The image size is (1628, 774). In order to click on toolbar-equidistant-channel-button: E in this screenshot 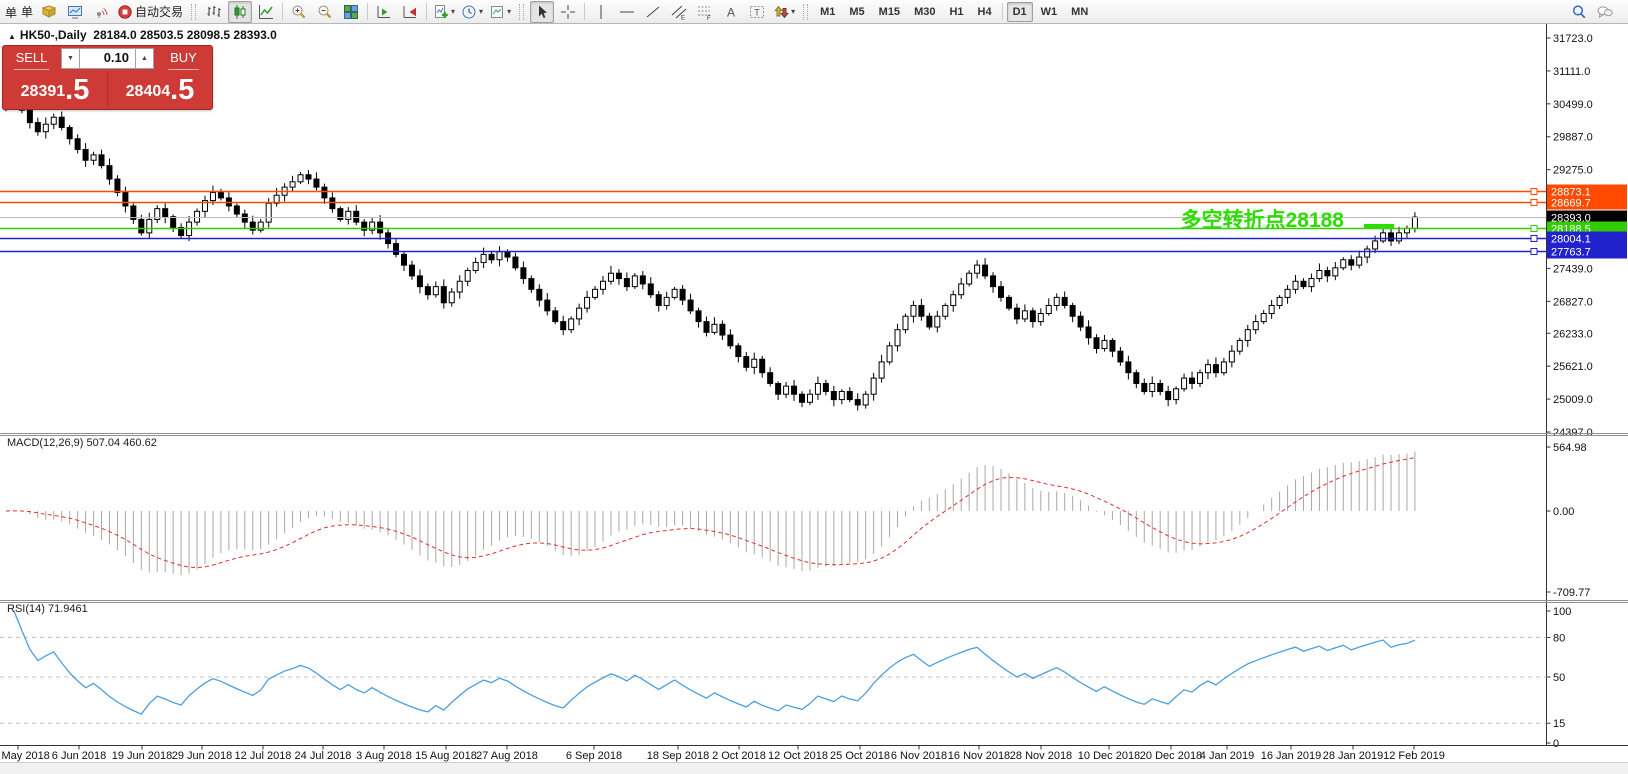, I will do `click(679, 12)`.